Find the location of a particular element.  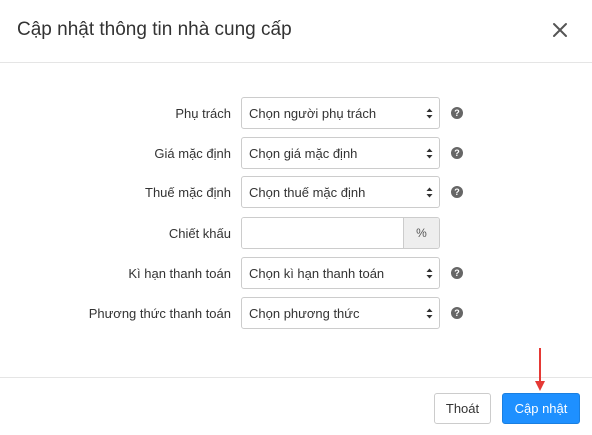

dialog-header: Cập nhật thông tin nhà cung cấp is located at coordinates (296, 31).